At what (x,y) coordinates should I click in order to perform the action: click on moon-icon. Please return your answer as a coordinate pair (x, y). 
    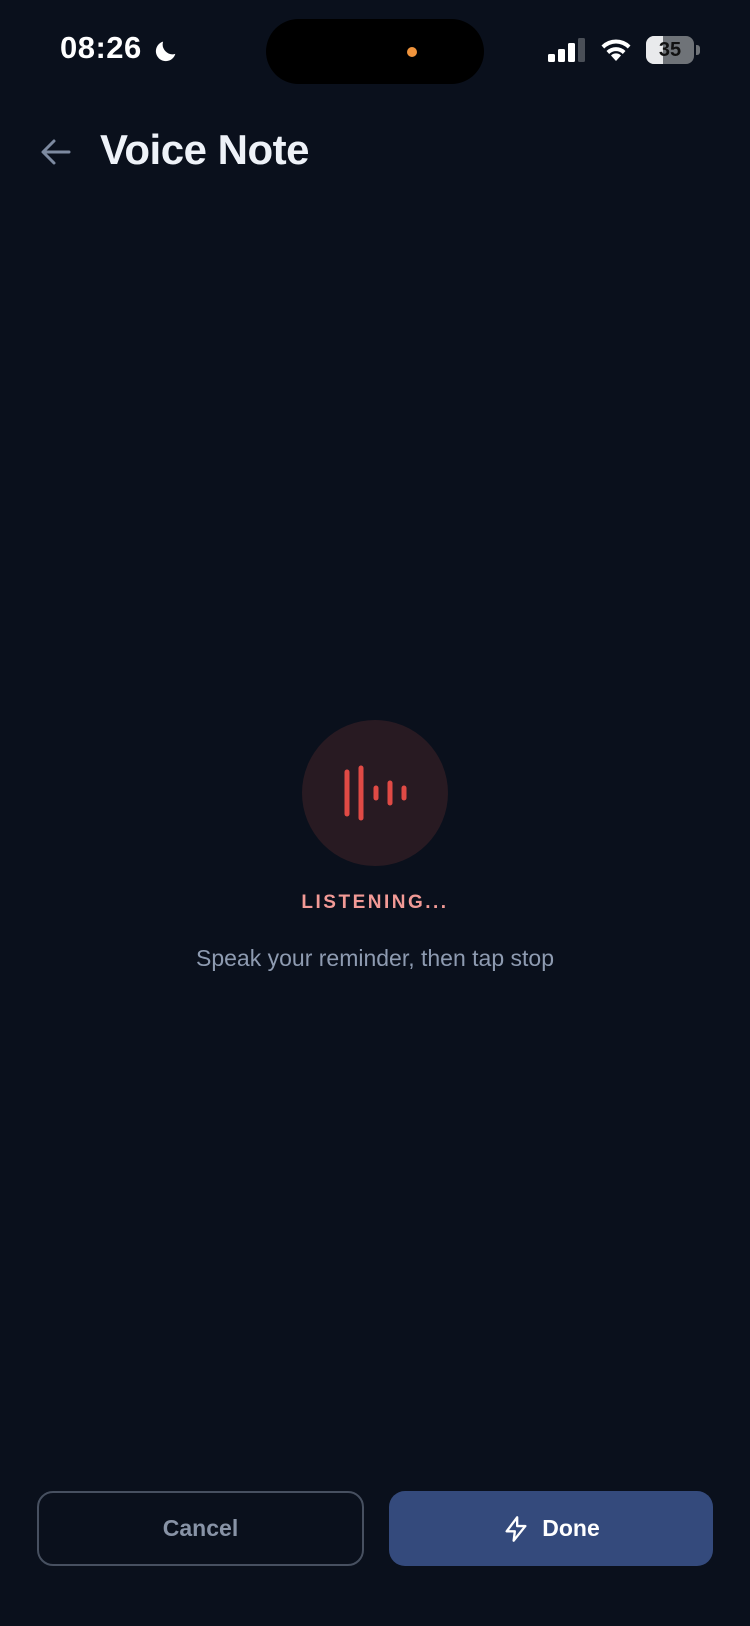
    Looking at the image, I should click on (165, 51).